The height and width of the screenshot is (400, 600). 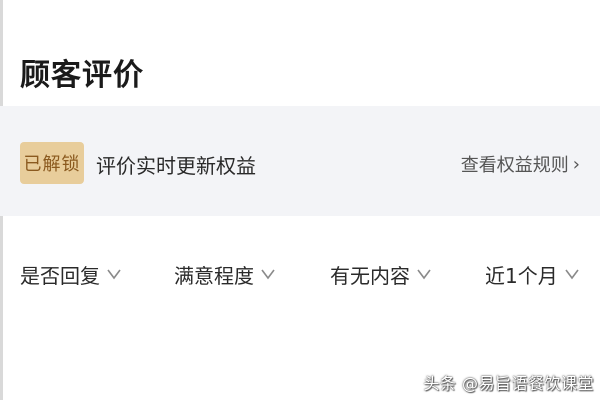 I want to click on filter-has-content: 有无内容, so click(x=381, y=274).